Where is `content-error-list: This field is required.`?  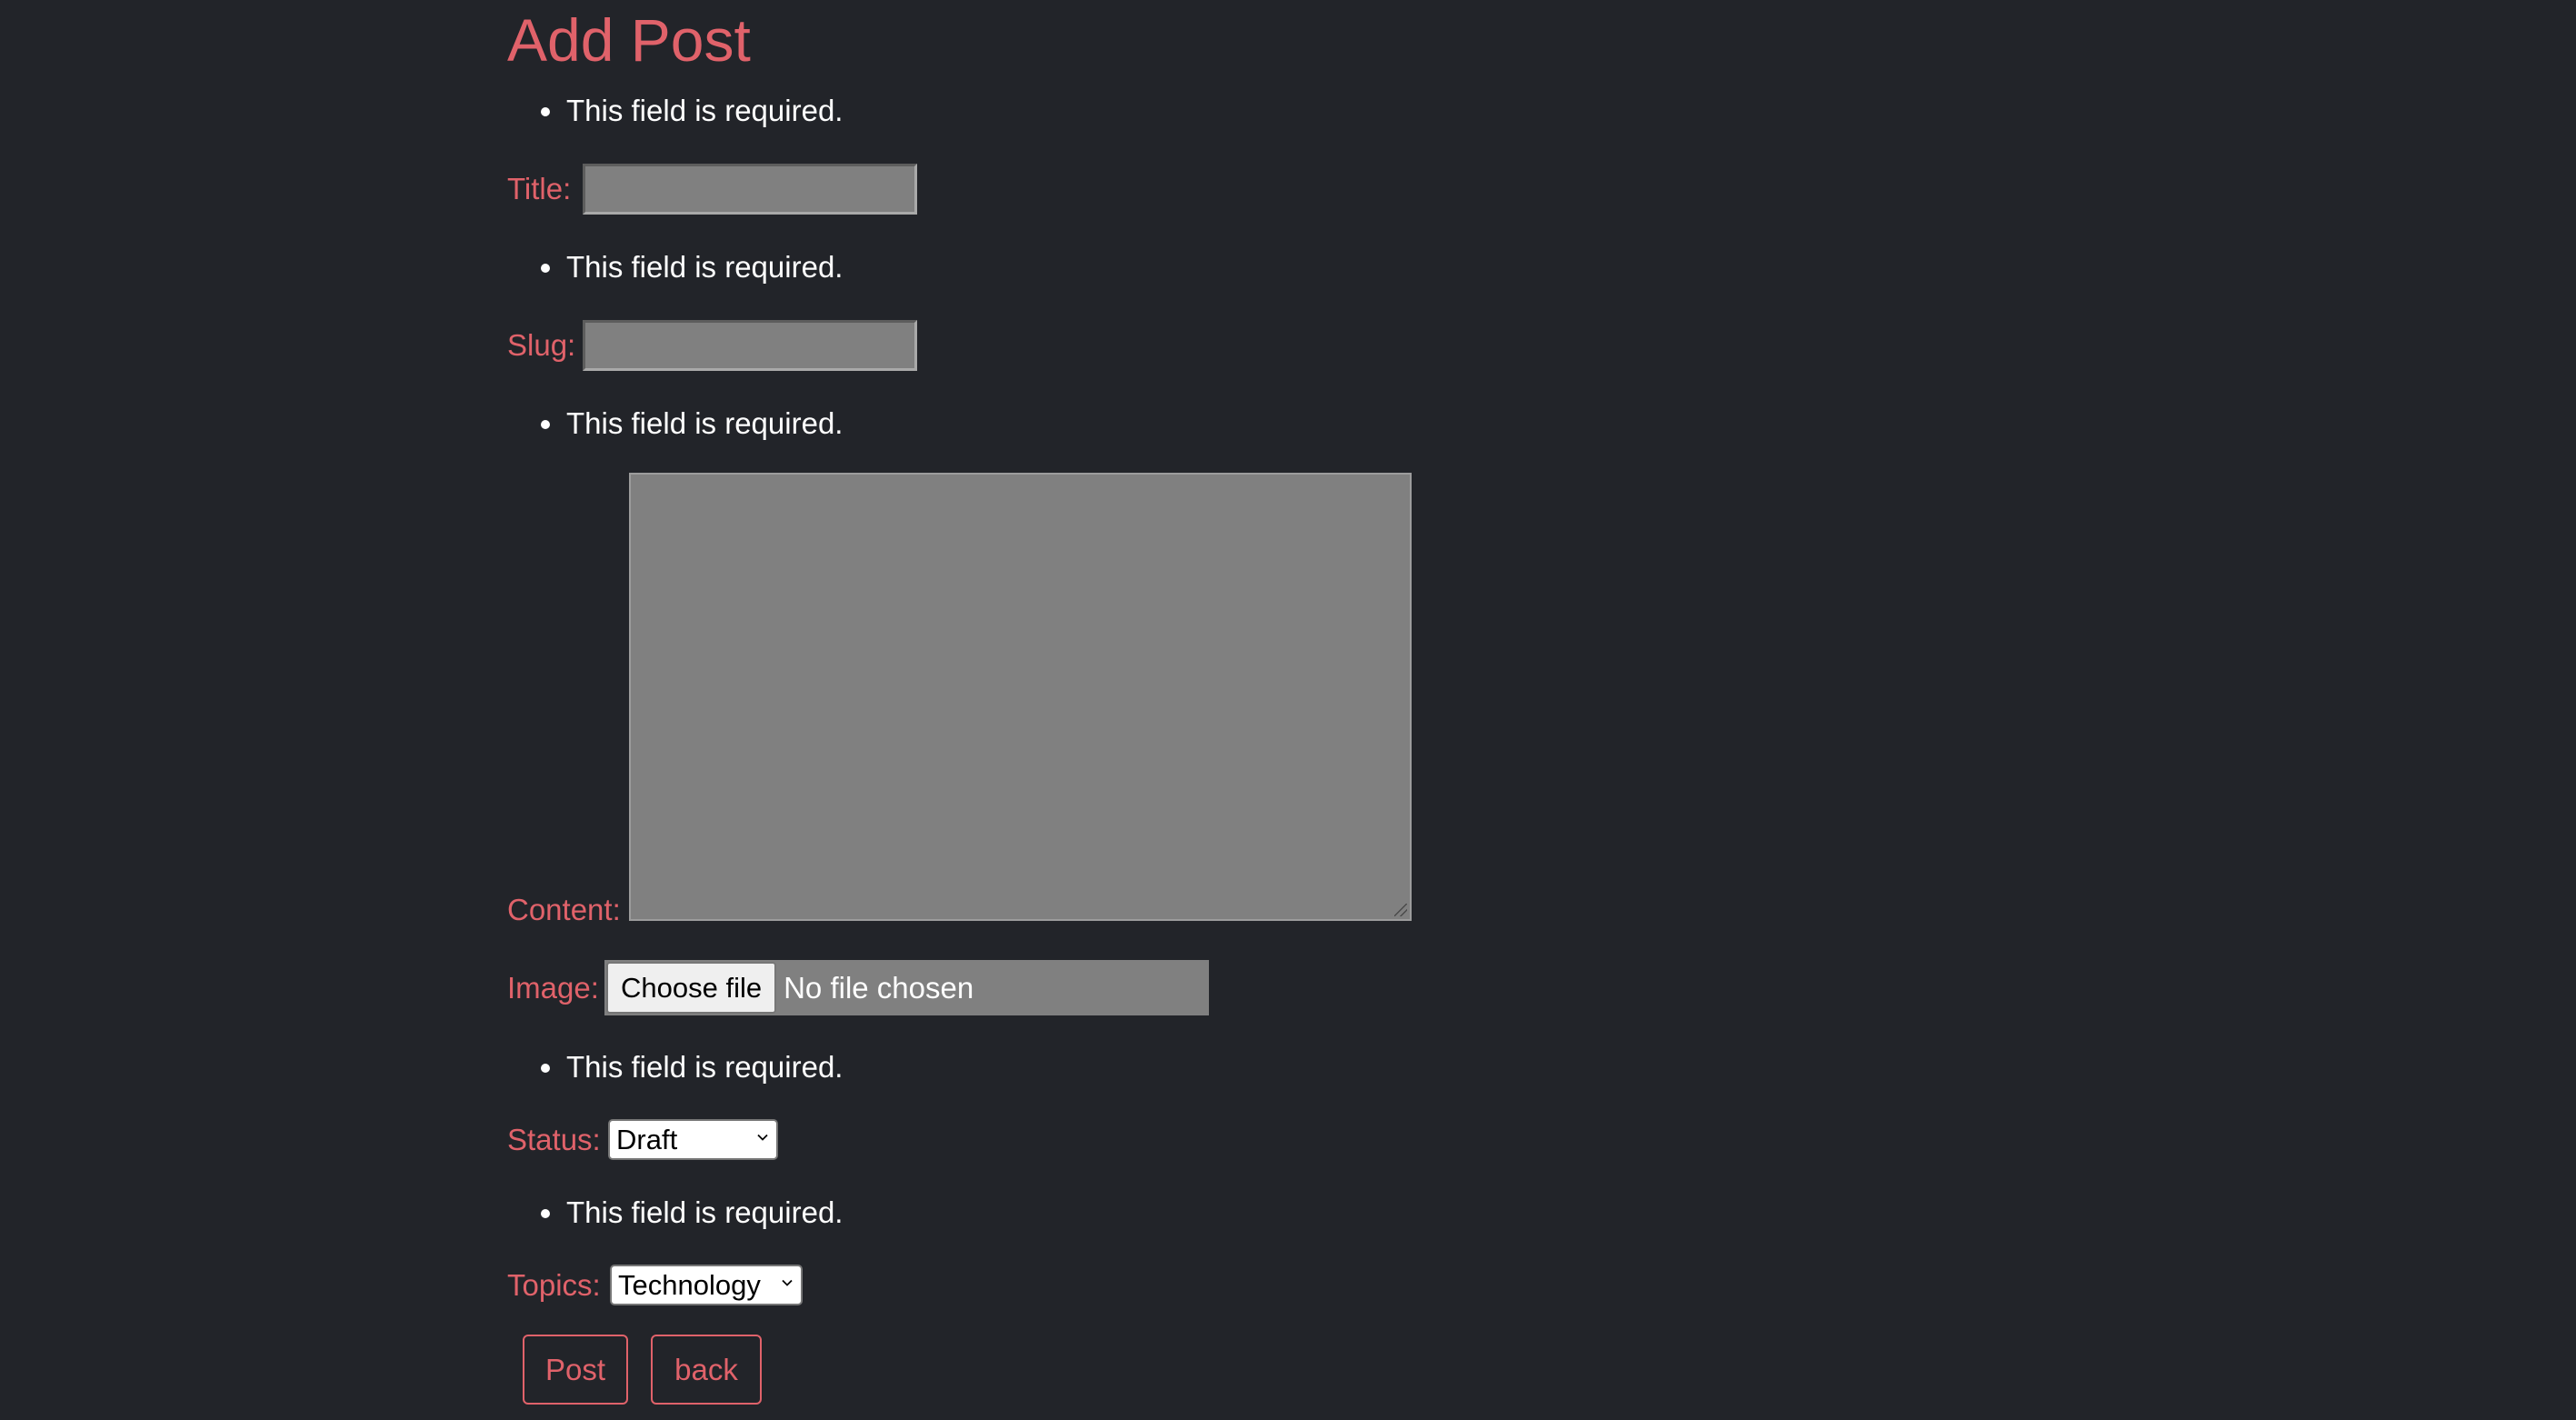 content-error-list: This field is required. is located at coordinates (690, 423).